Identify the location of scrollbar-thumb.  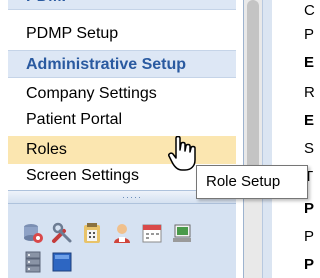
(253, 92).